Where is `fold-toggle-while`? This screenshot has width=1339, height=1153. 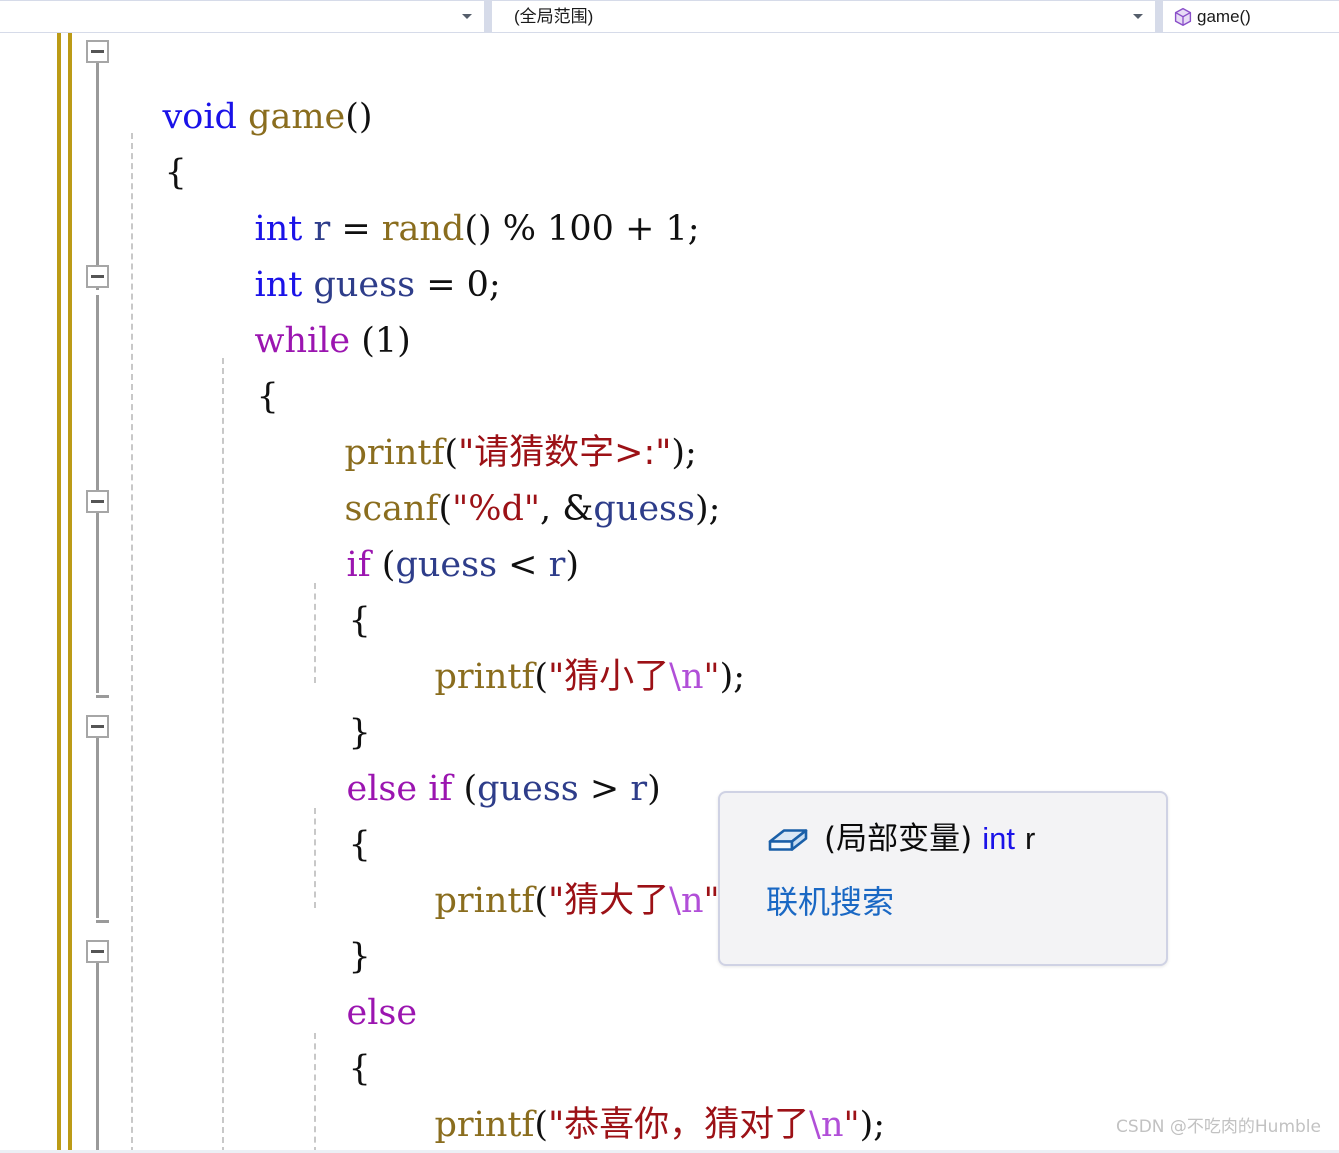 fold-toggle-while is located at coordinates (97, 276).